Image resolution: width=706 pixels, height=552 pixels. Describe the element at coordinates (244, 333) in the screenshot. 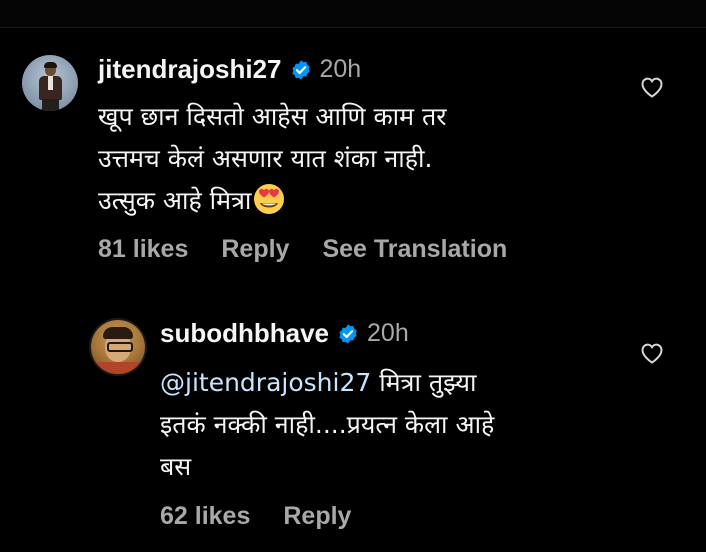

I see `username: subodhbhave` at that location.